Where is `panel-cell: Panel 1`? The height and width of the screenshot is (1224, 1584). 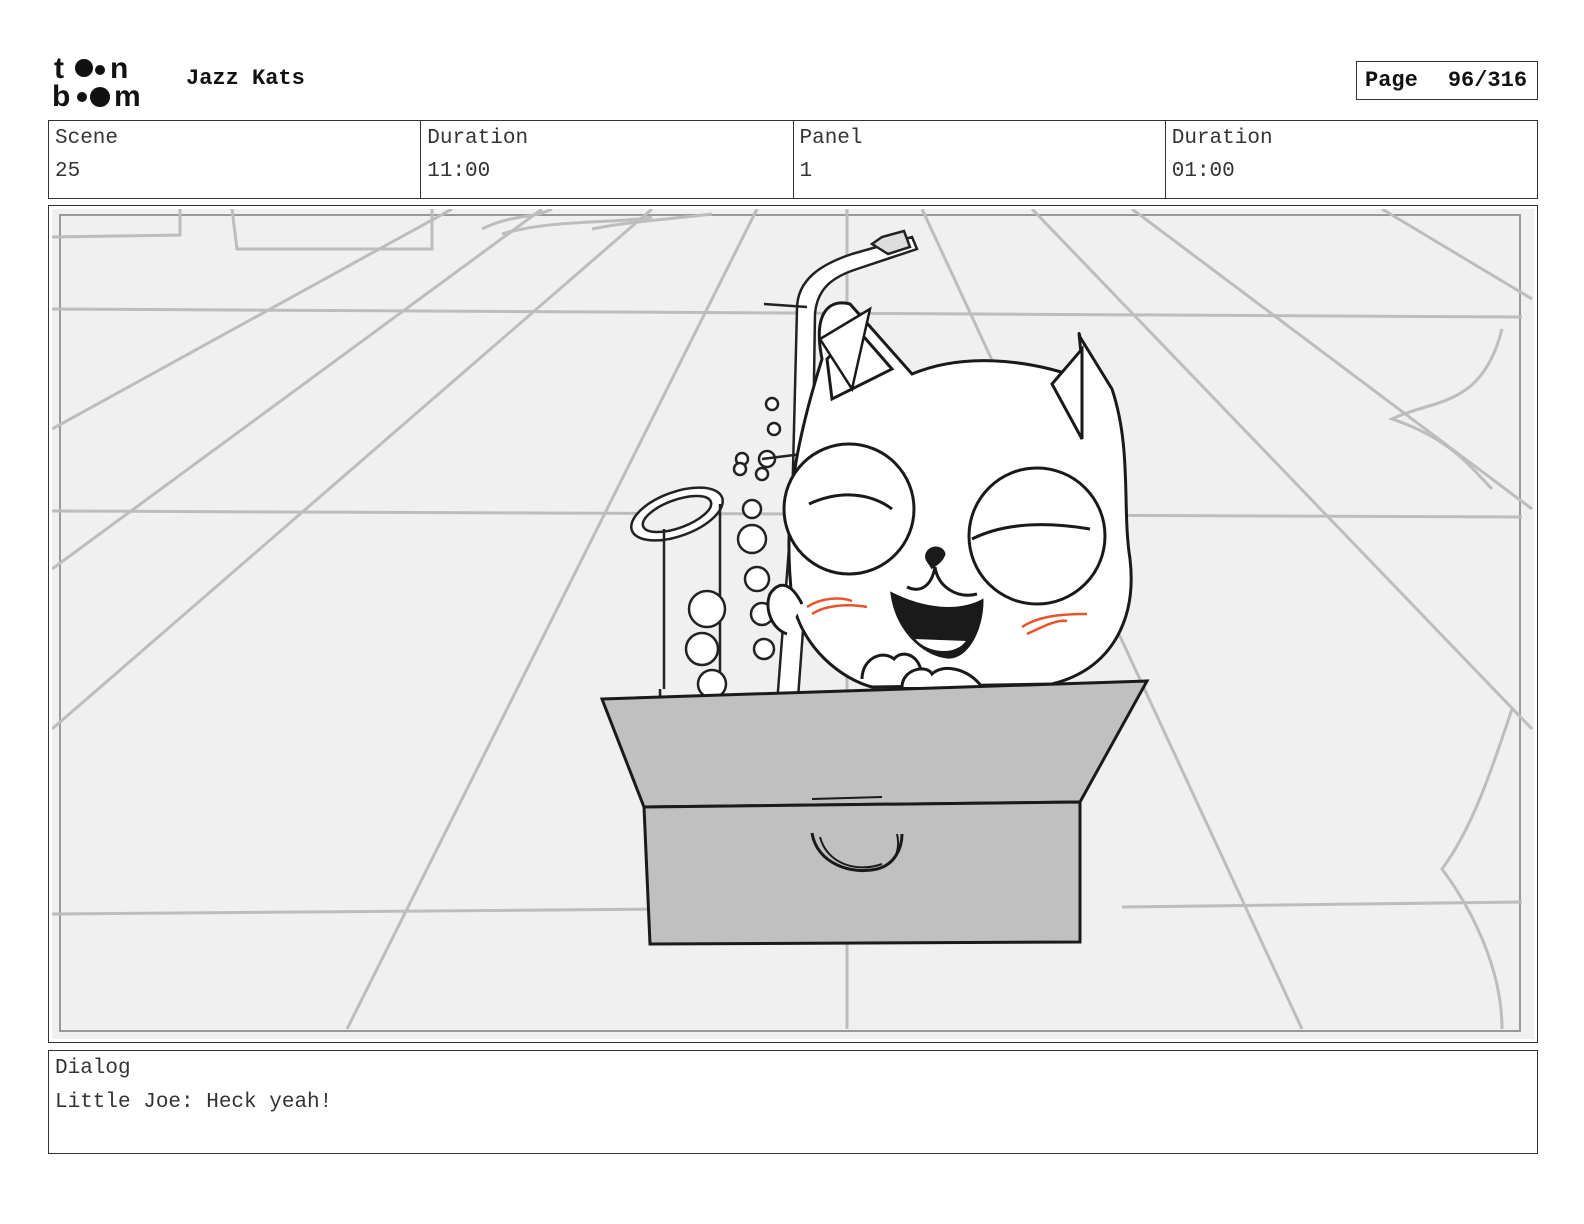 panel-cell: Panel 1 is located at coordinates (978, 159).